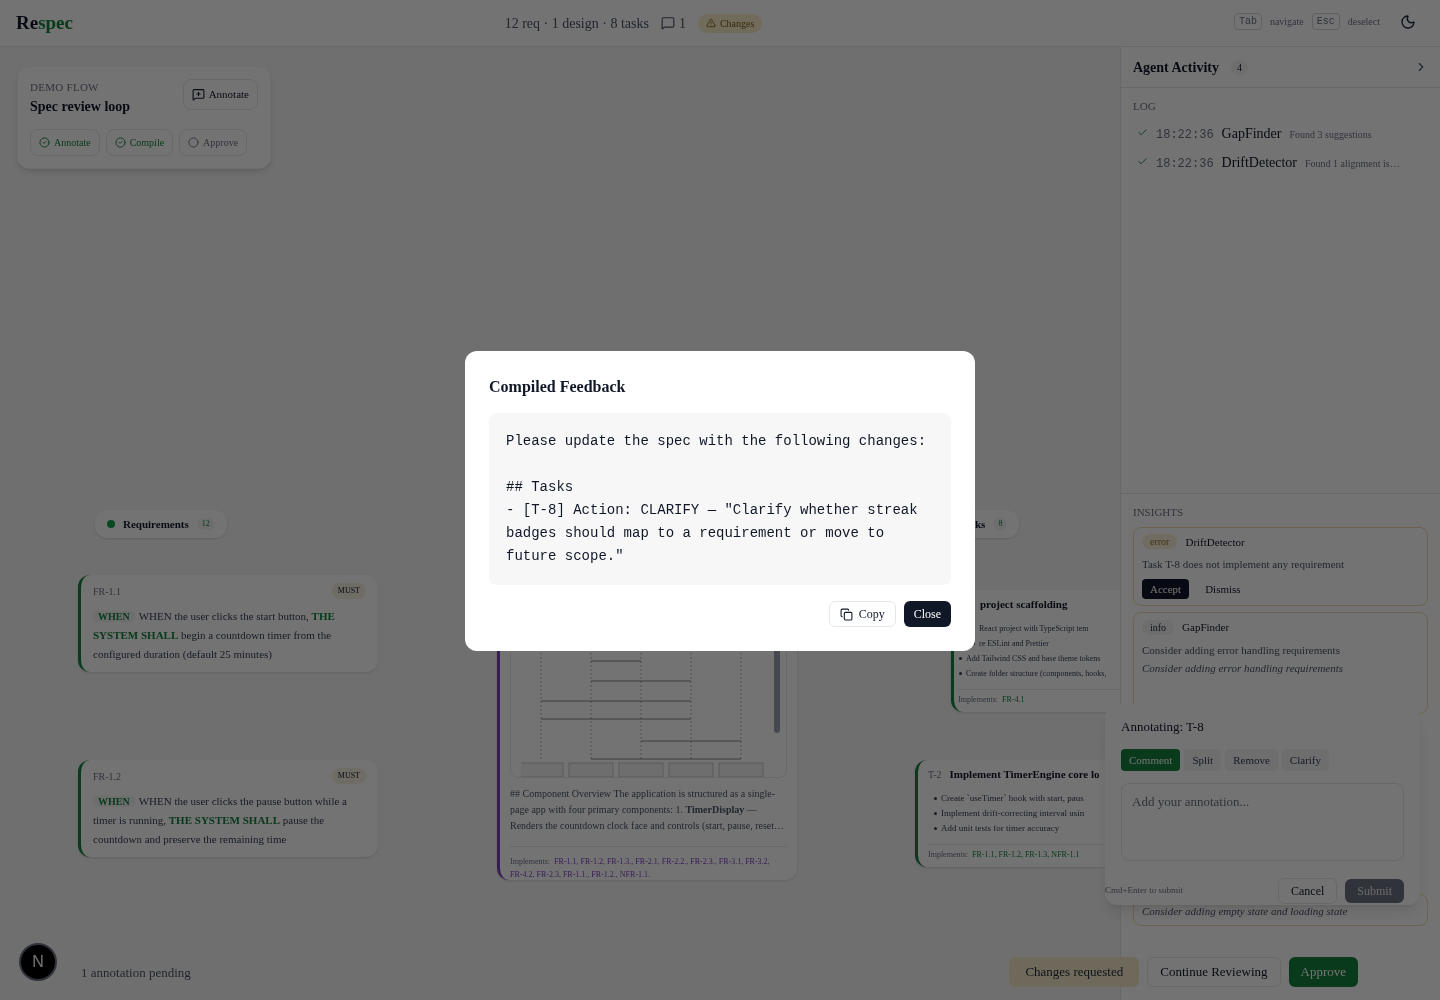  What do you see at coordinates (65, 87) in the screenshot?
I see `card-eyebrow: DEMO FLOW` at bounding box center [65, 87].